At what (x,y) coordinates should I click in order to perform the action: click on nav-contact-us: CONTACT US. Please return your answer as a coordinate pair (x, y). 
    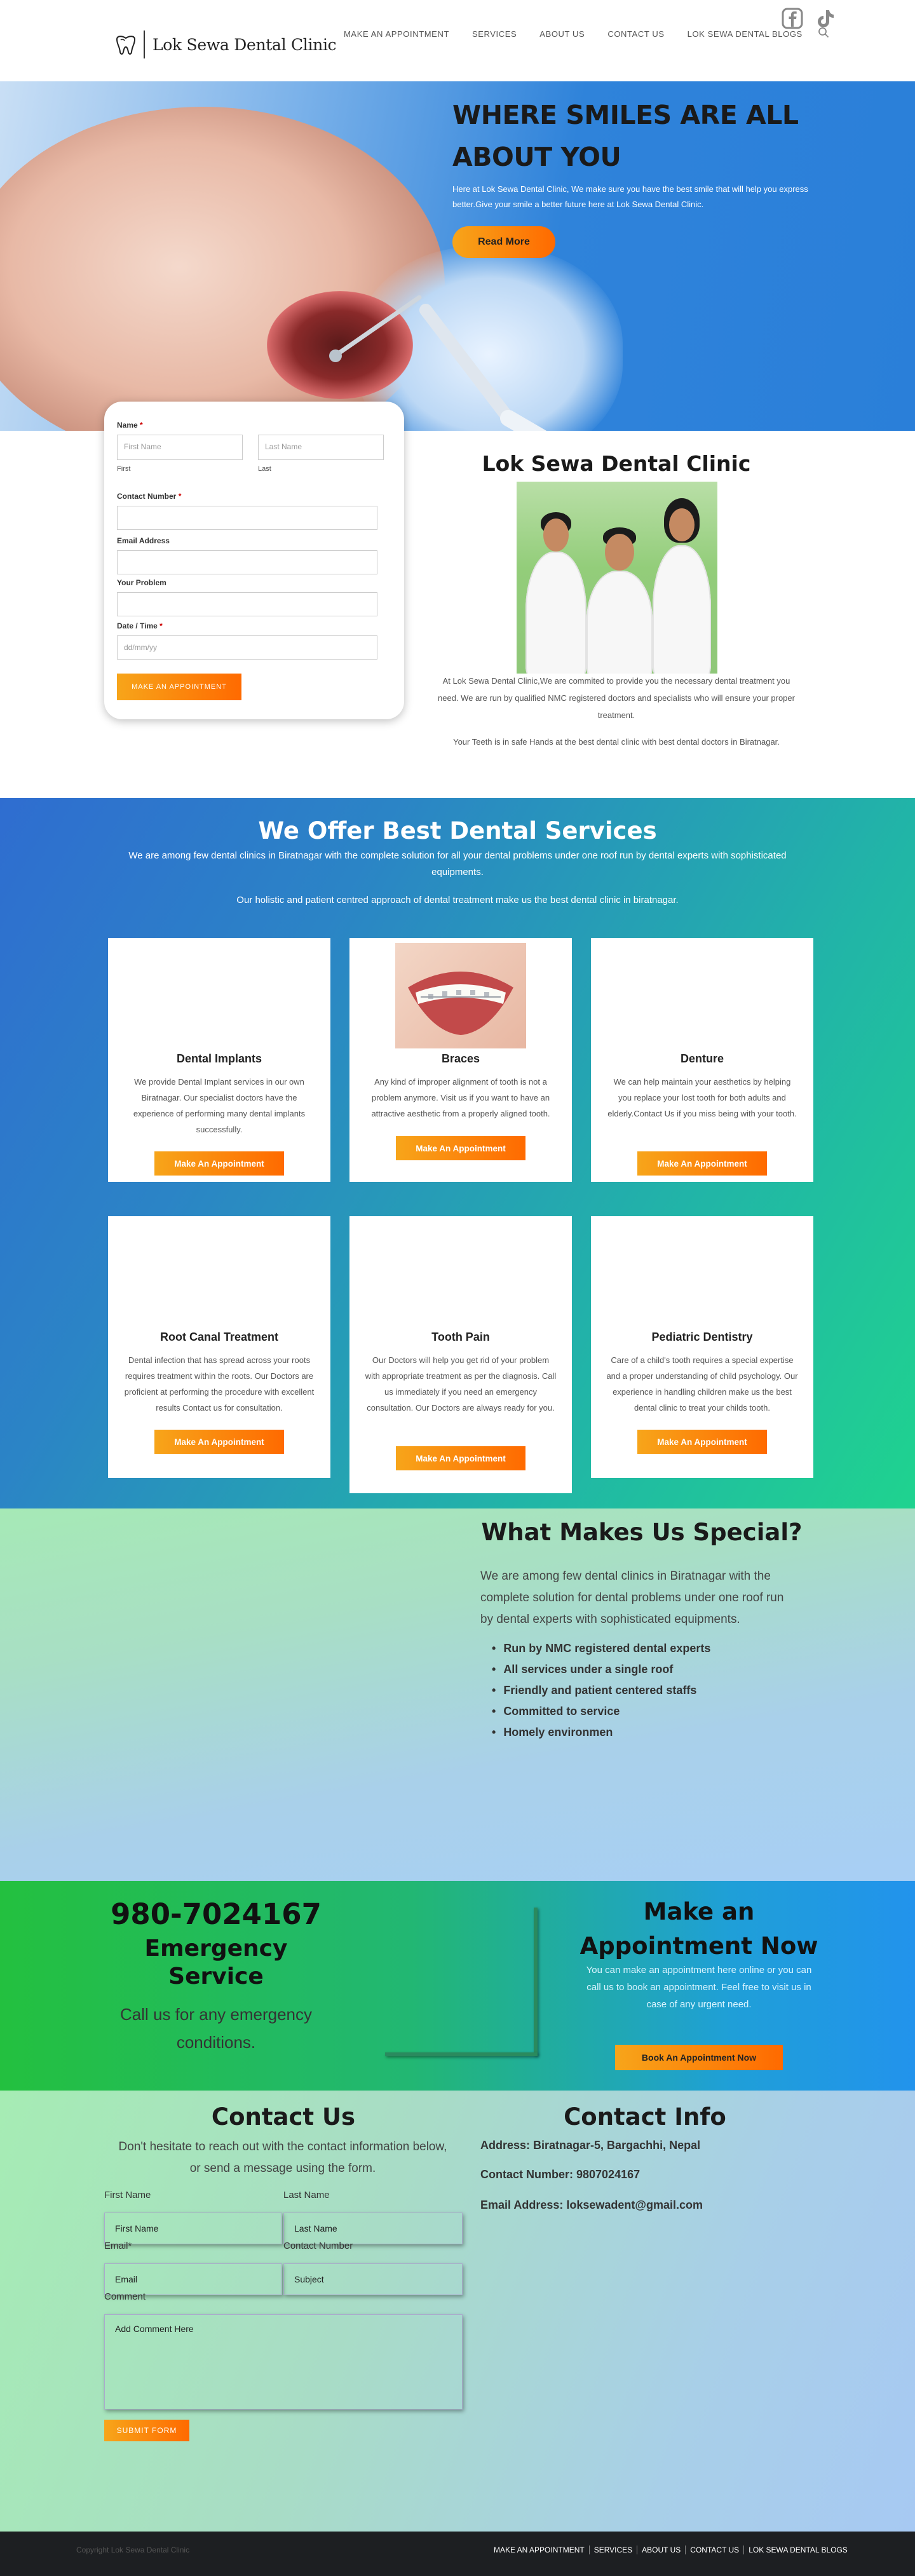
    Looking at the image, I should click on (635, 34).